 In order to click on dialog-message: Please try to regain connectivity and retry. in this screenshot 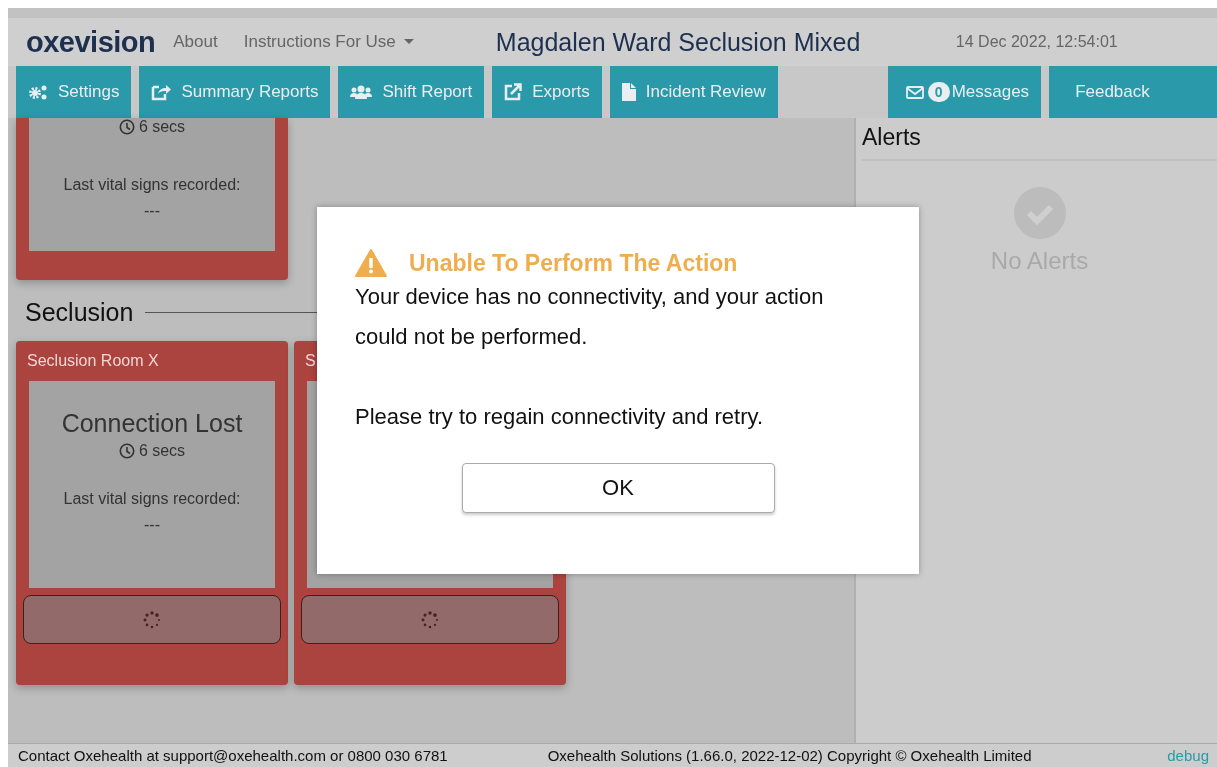, I will do `click(559, 417)`.